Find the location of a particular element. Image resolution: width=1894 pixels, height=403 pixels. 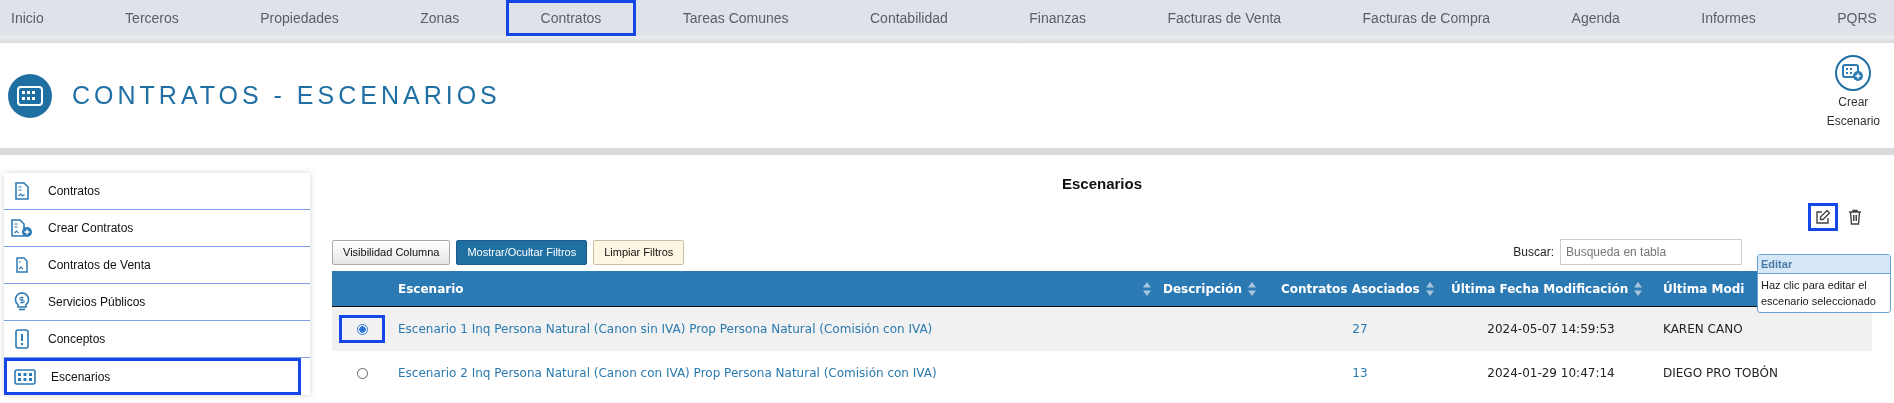

sidebar-item: Escenarios is located at coordinates (152, 376).